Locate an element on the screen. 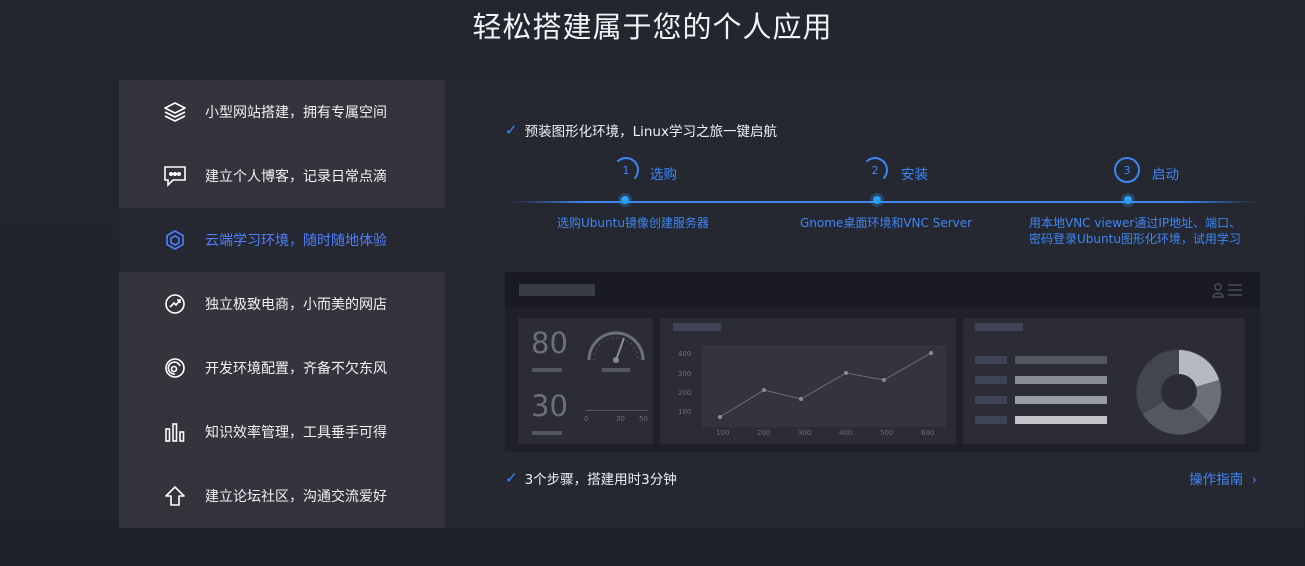 The width and height of the screenshot is (1305, 566). step-1-number: 1 is located at coordinates (626, 170).